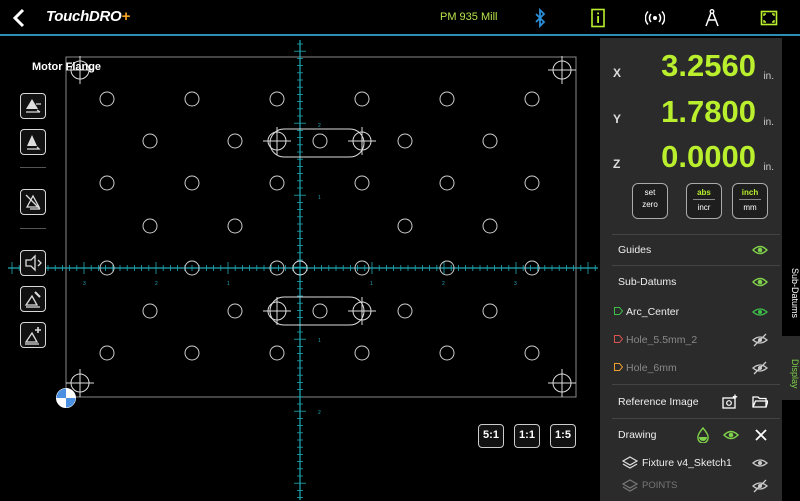 This screenshot has height=501, width=800. What do you see at coordinates (768, 167) in the screenshot?
I see `z-axis-unit: in.` at bounding box center [768, 167].